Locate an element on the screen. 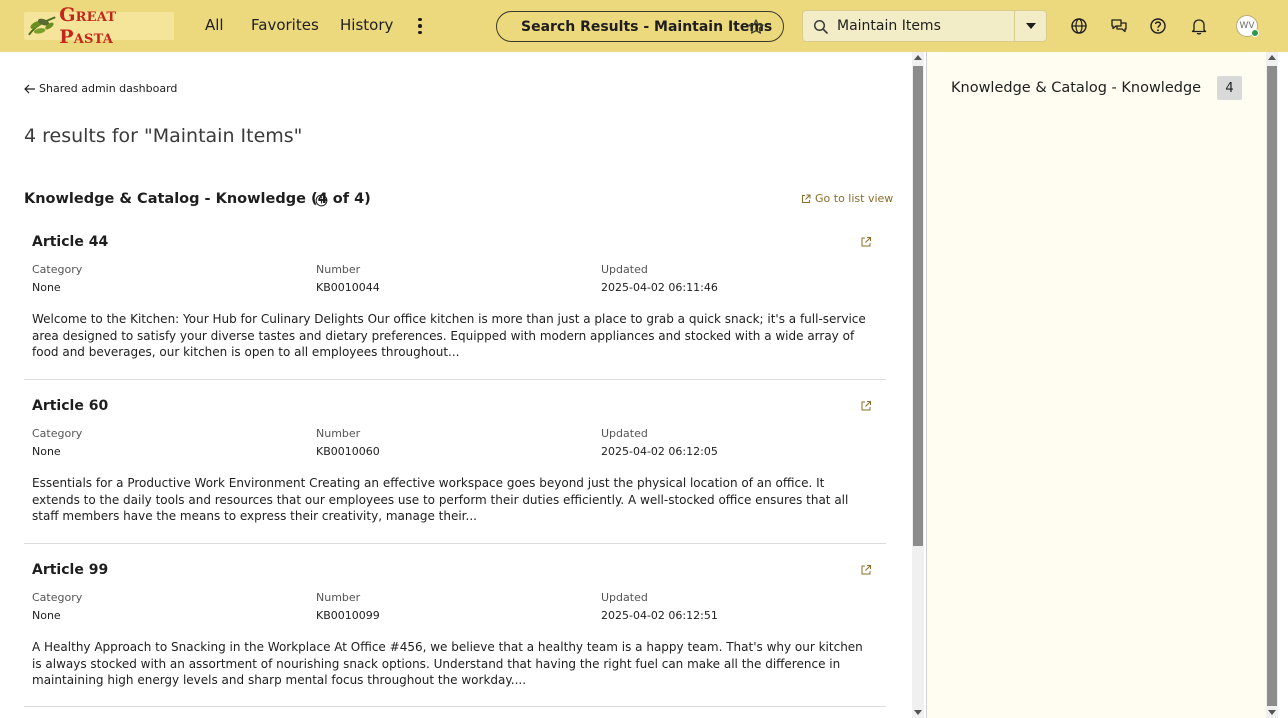 The height and width of the screenshot is (718, 1288). search-input is located at coordinates (924, 26).